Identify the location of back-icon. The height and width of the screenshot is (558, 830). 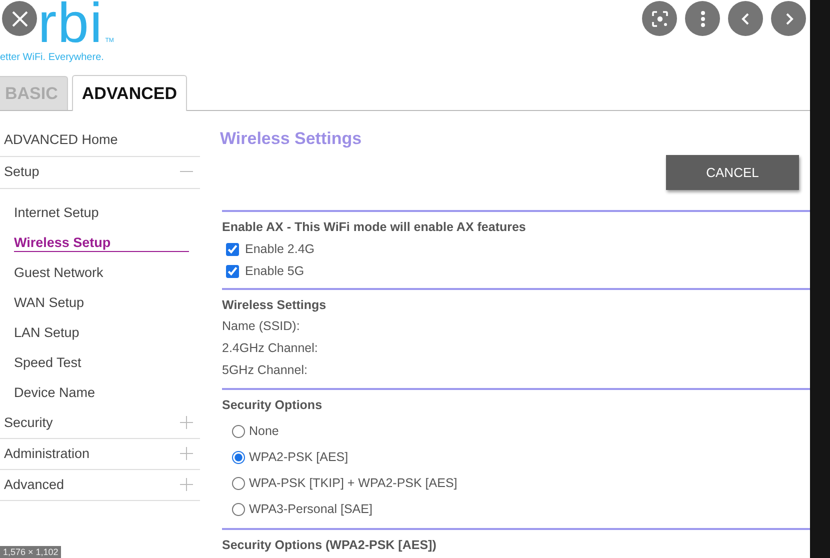
(745, 18).